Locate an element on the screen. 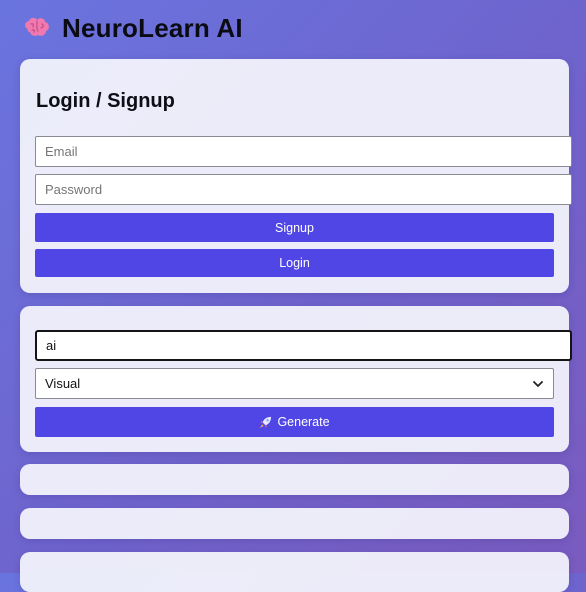 This screenshot has width=586, height=592. generate-button: Generate is located at coordinates (294, 422).